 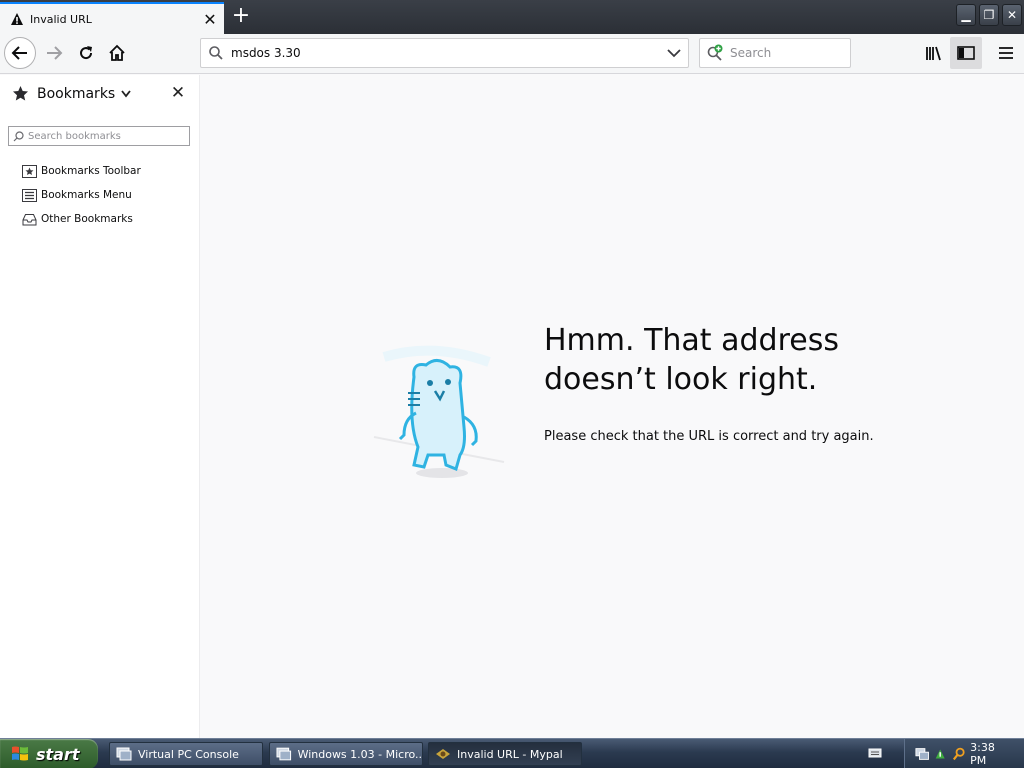 I want to click on forward-button, so click(x=54, y=53).